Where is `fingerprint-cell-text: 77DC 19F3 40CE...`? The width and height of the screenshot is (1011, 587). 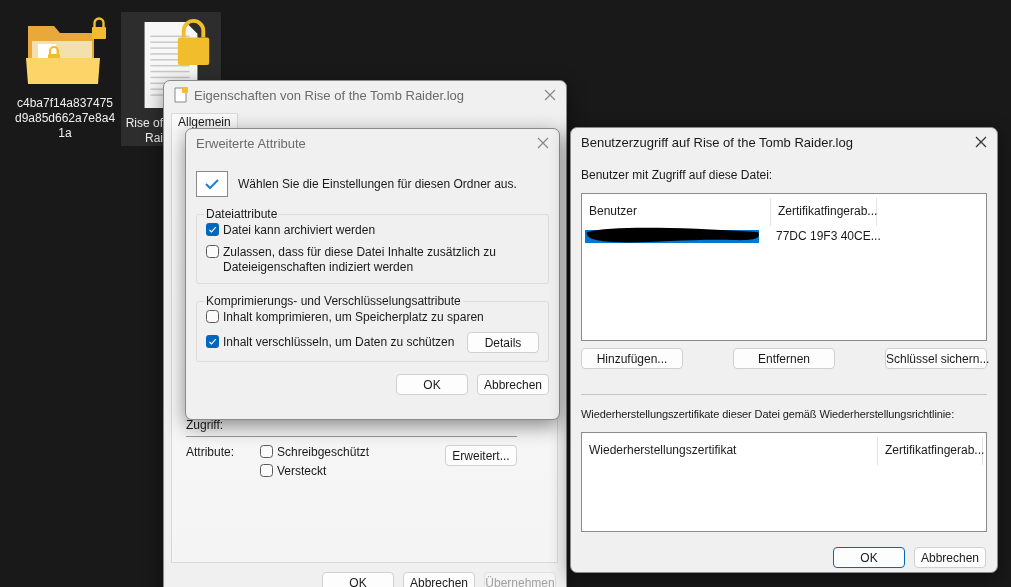
fingerprint-cell-text: 77DC 19F3 40CE... is located at coordinates (828, 236).